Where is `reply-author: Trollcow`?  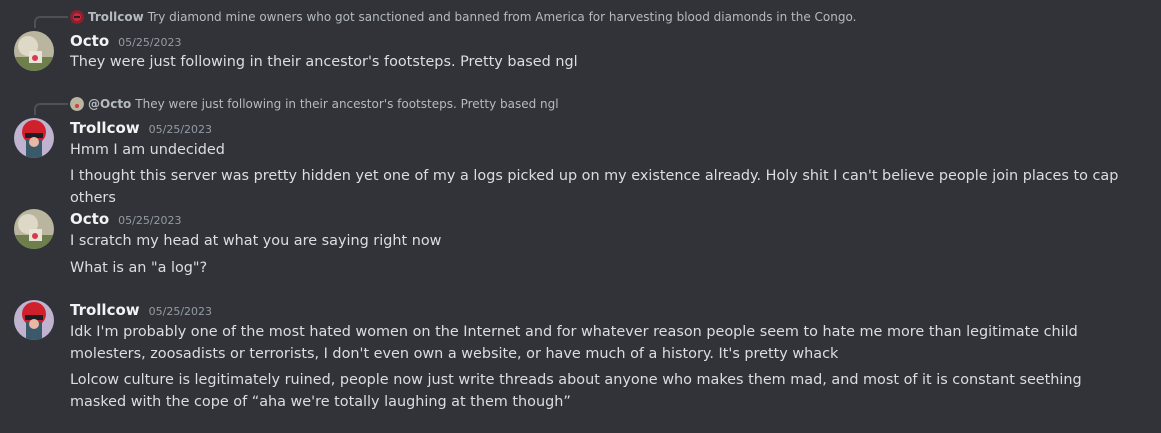 reply-author: Trollcow is located at coordinates (116, 17).